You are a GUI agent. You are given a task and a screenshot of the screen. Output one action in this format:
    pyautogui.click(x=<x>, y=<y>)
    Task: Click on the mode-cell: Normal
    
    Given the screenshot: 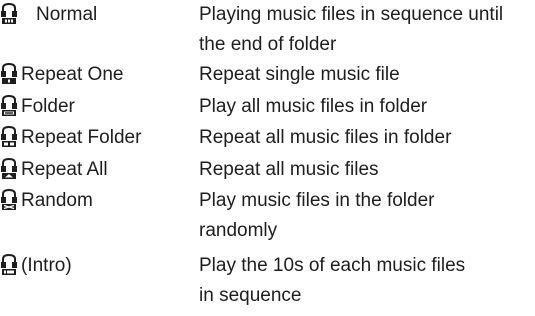 What is the action you would take?
    pyautogui.click(x=100, y=15)
    